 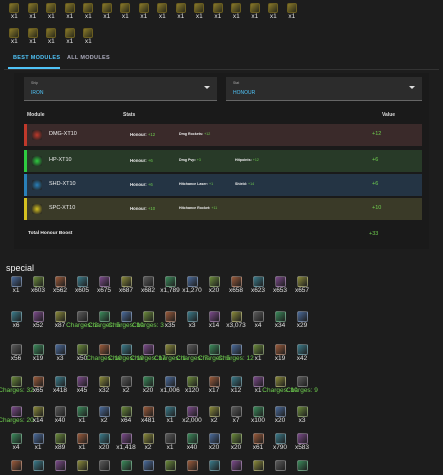 I want to click on special-item: x603, so click(x=38, y=285).